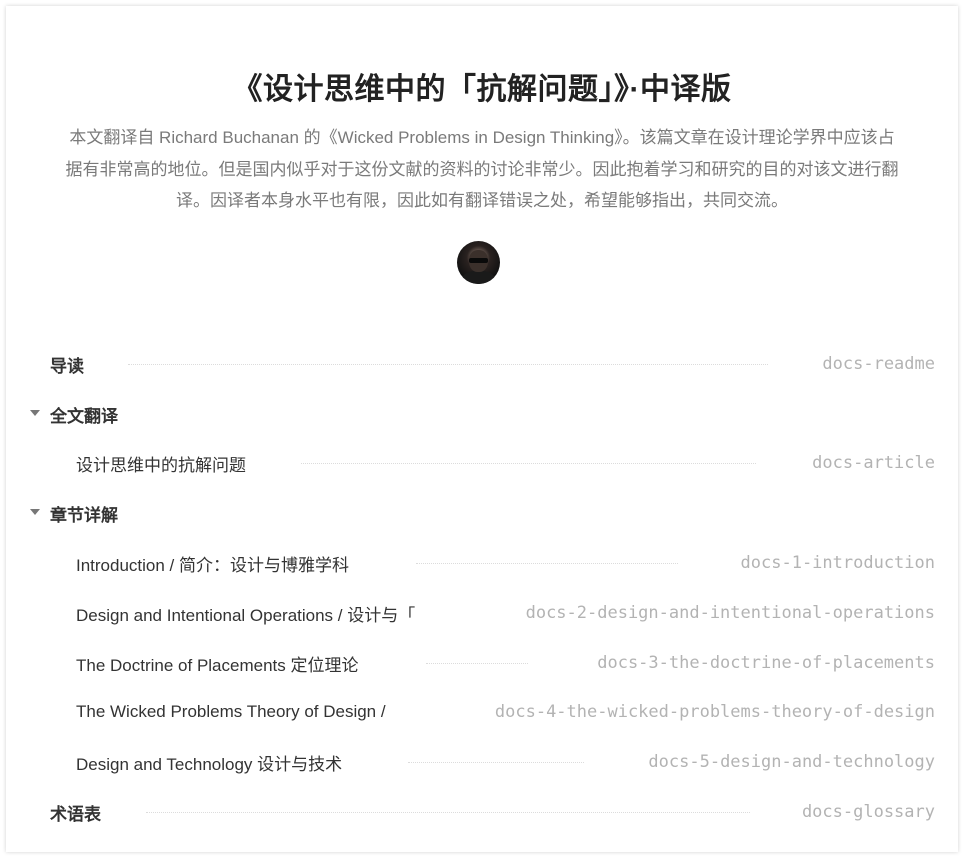  Describe the element at coordinates (209, 764) in the screenshot. I see `toc-item-label: Design and Technology 设计与技术` at that location.